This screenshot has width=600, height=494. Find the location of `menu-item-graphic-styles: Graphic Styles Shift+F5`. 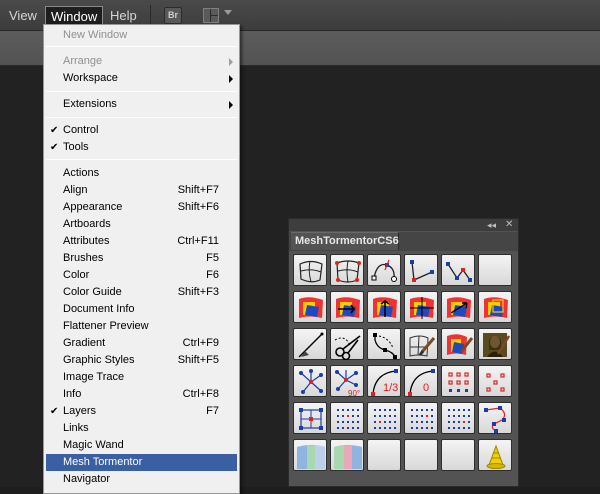

menu-item-graphic-styles: Graphic Styles Shift+F5 is located at coordinates (141, 360).